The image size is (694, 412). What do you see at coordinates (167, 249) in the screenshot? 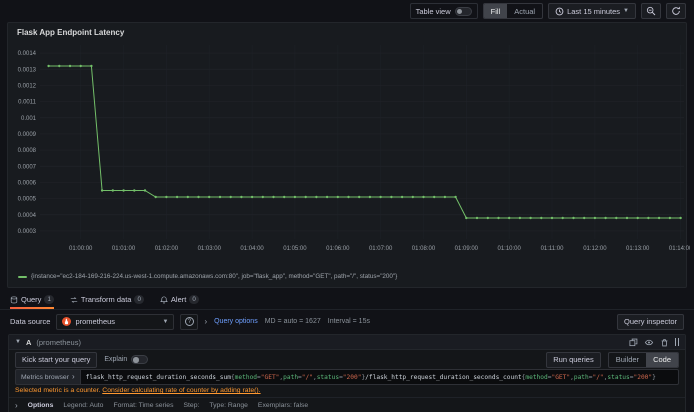
I see `svg-text: 01:02:00` at bounding box center [167, 249].